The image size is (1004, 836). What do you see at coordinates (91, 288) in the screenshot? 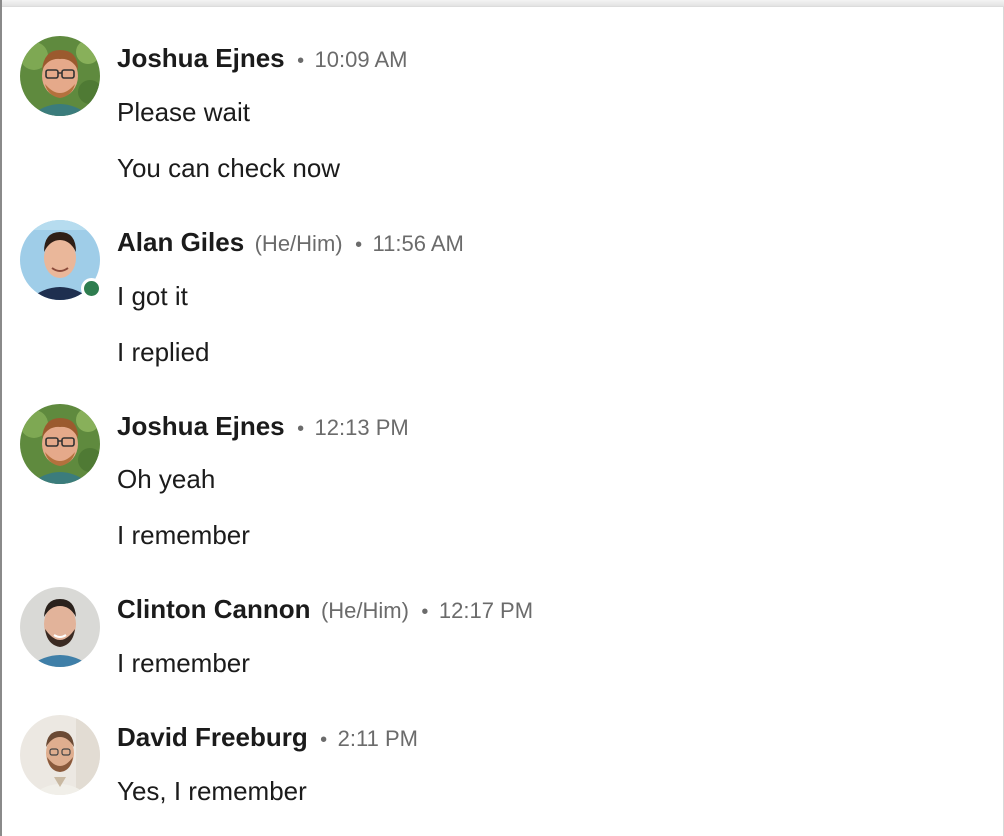
I see `online-status-indicator` at bounding box center [91, 288].